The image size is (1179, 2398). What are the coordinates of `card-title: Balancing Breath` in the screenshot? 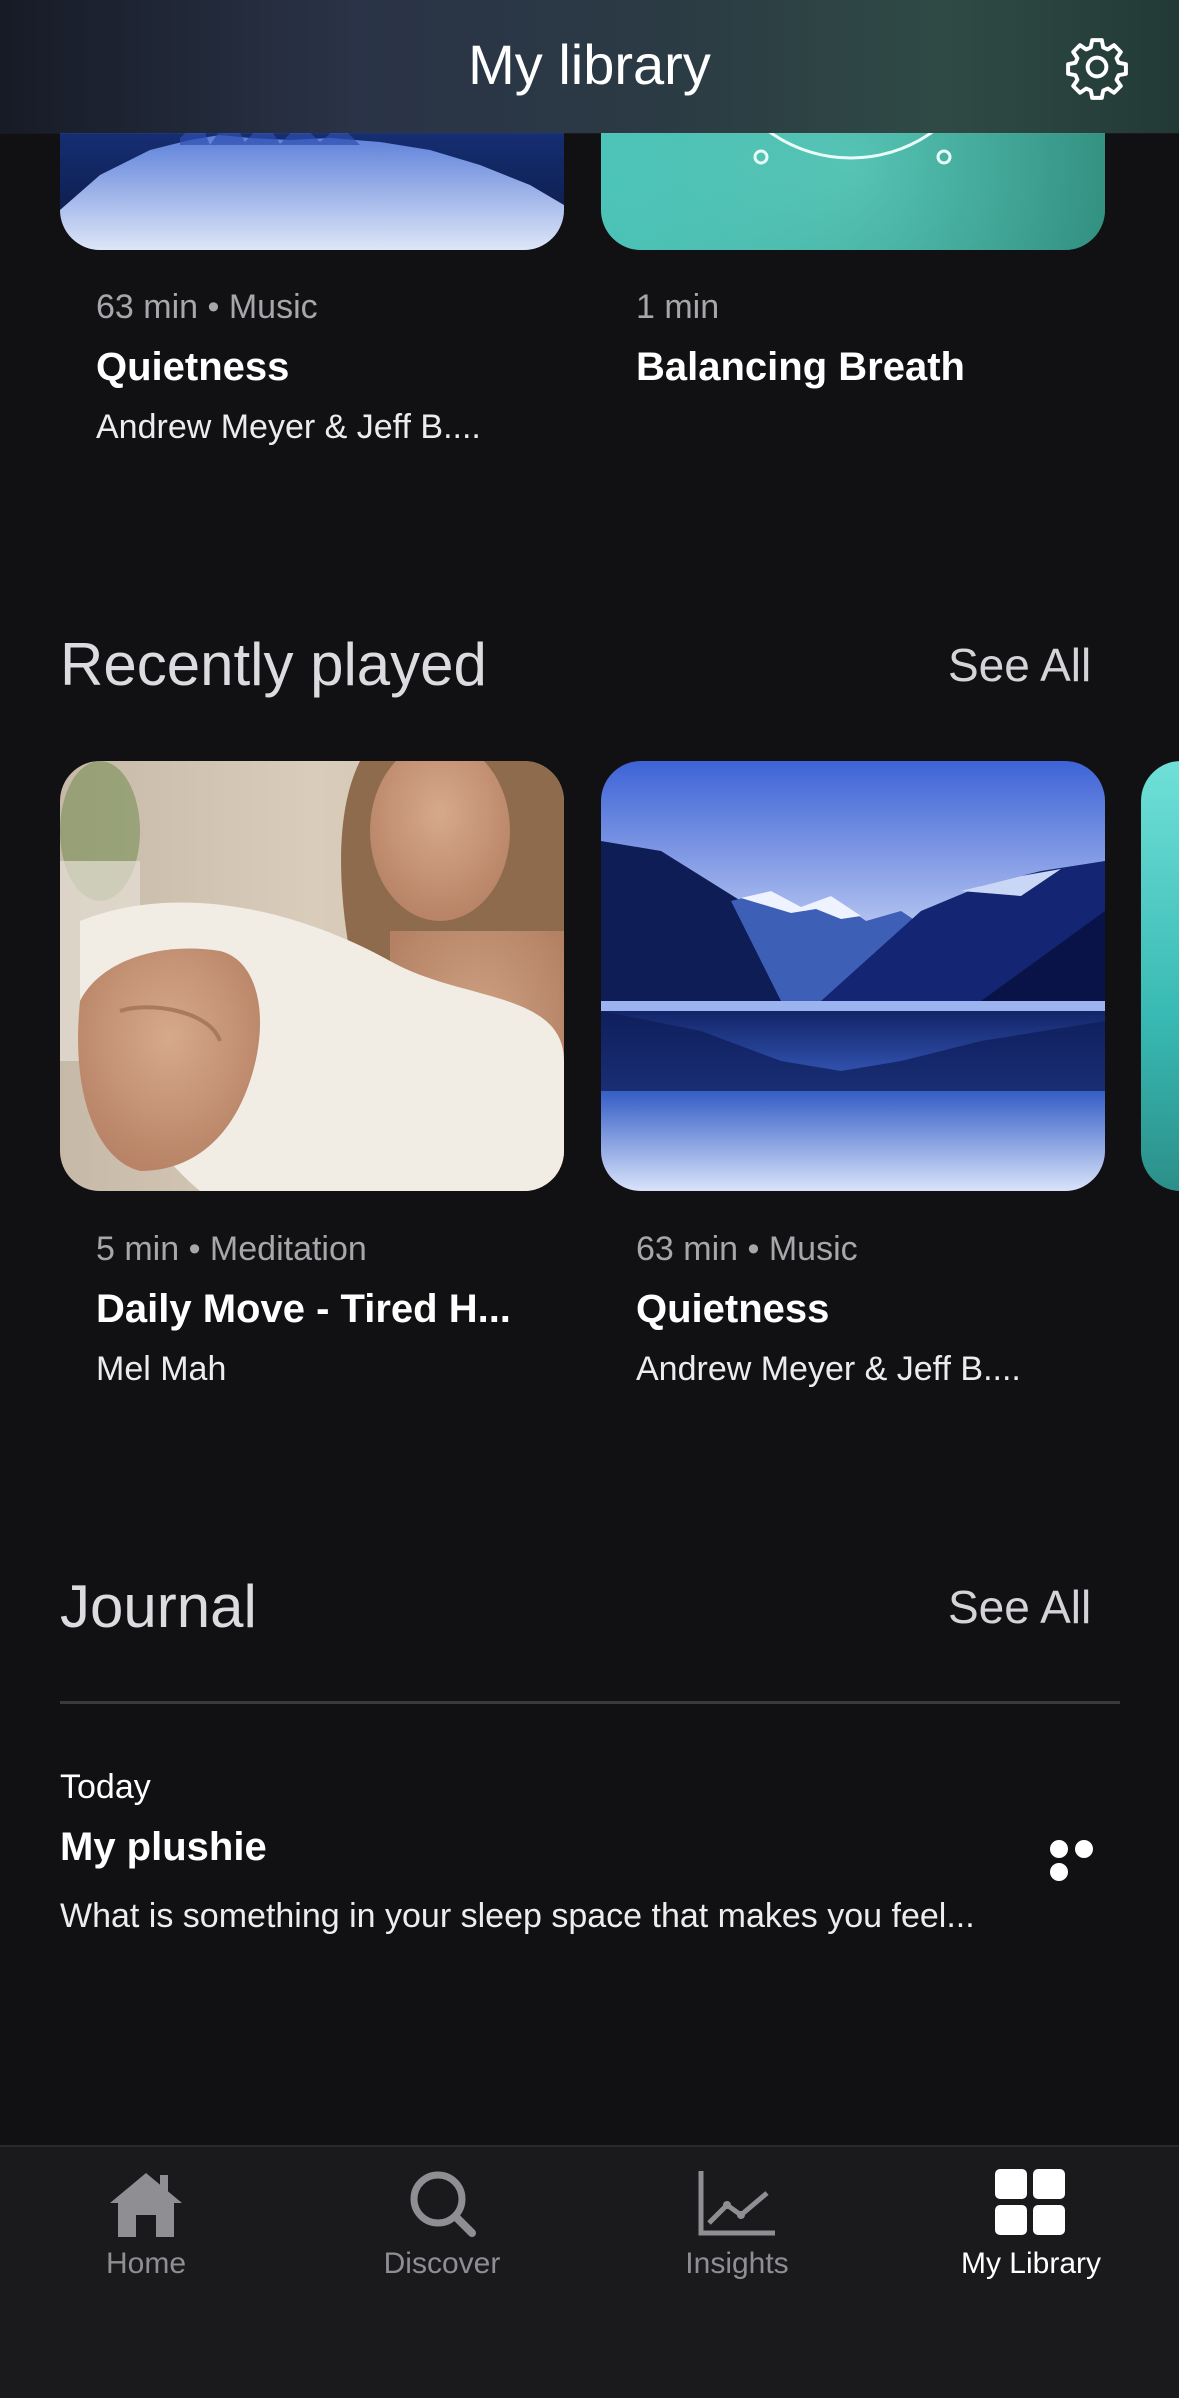 It's located at (800, 367).